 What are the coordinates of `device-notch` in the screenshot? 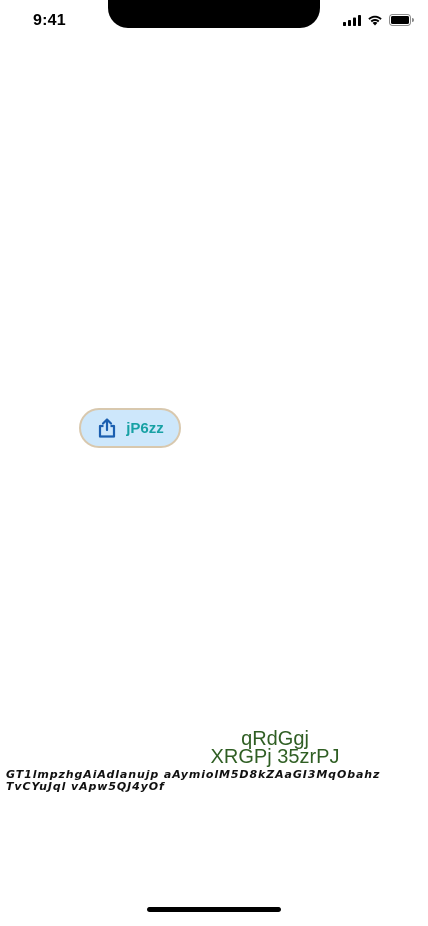 It's located at (214, 14).